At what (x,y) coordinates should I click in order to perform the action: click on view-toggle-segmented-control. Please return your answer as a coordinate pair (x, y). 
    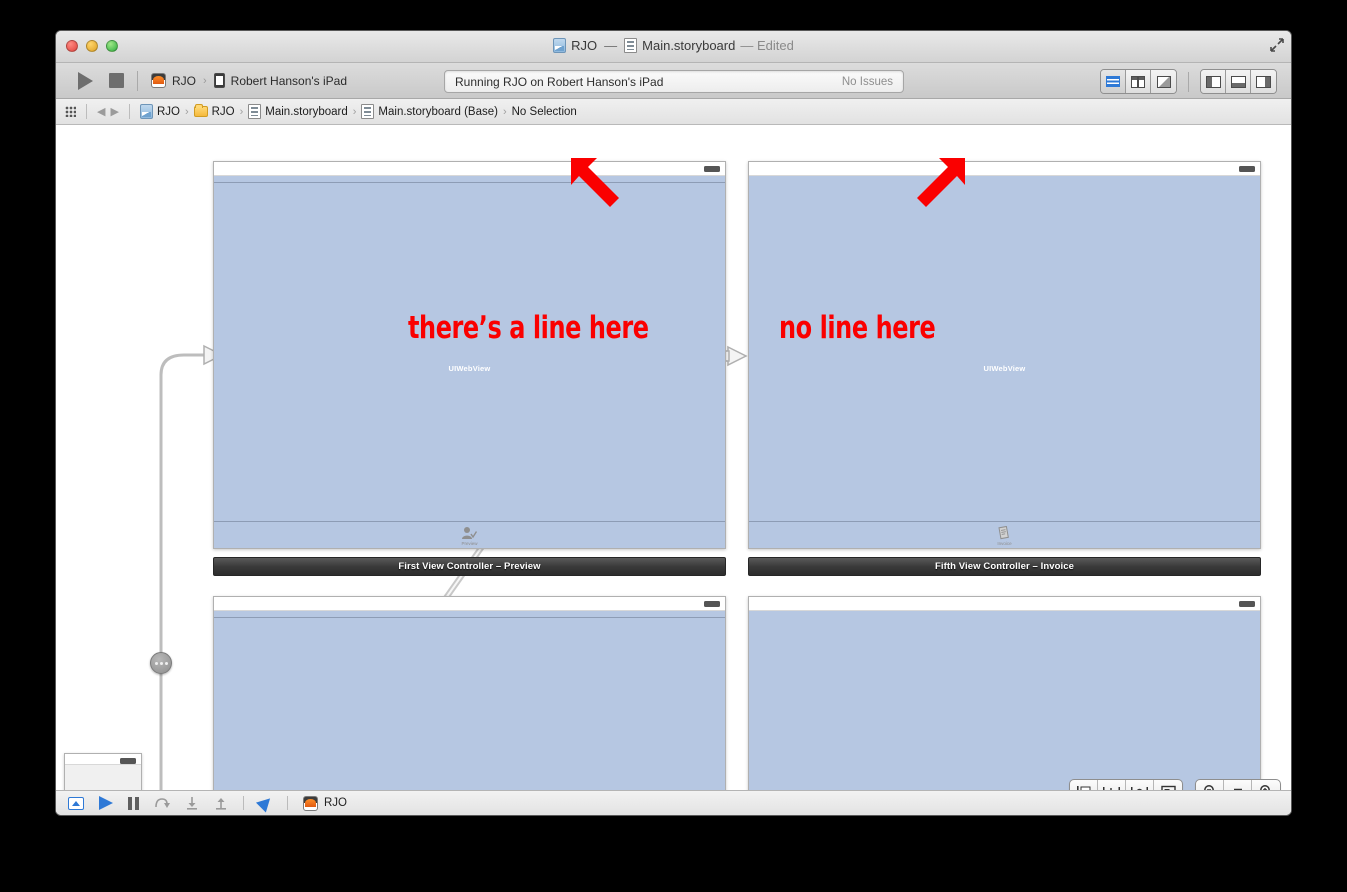
    Looking at the image, I should click on (1238, 81).